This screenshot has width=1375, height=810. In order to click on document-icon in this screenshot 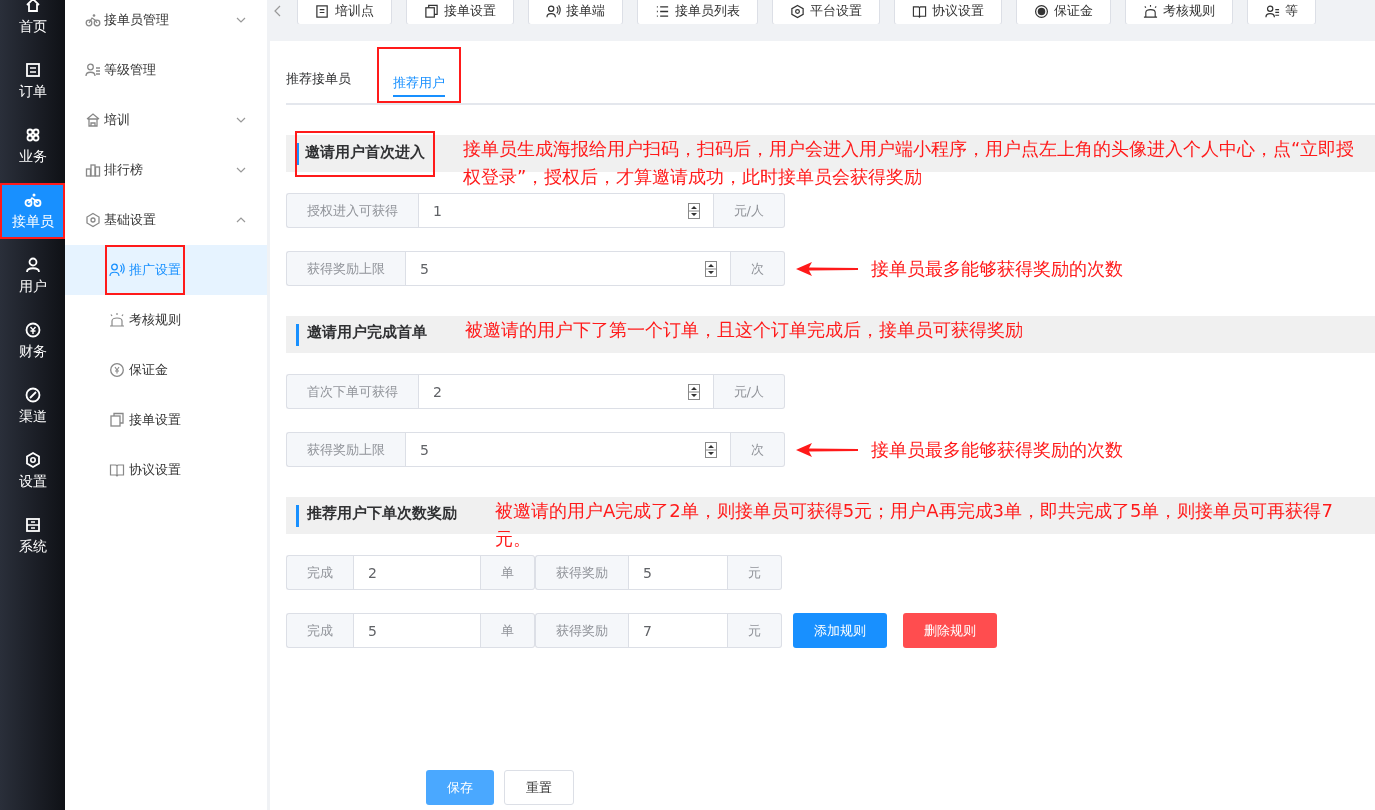, I will do `click(322, 11)`.